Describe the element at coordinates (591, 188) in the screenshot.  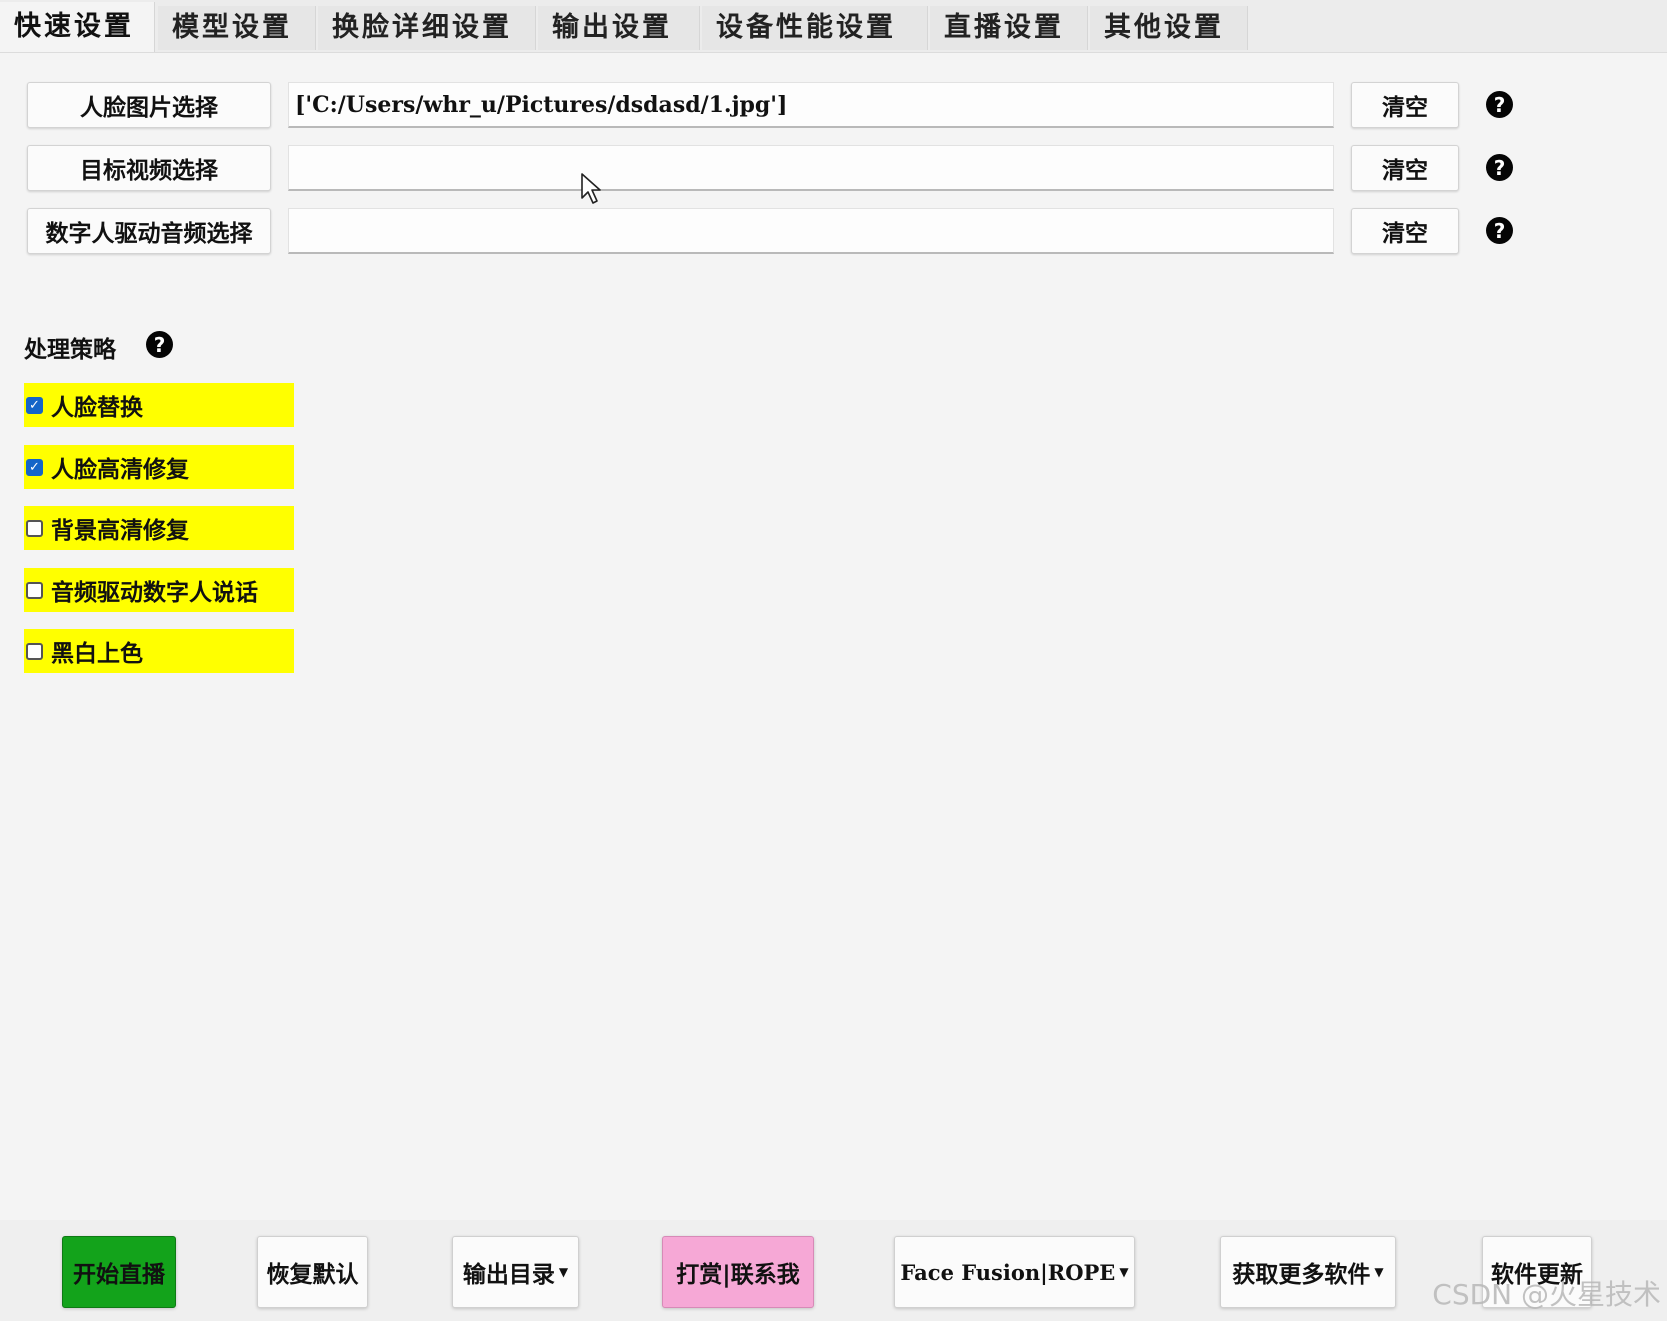
I see `mouse-cursor-icon` at that location.